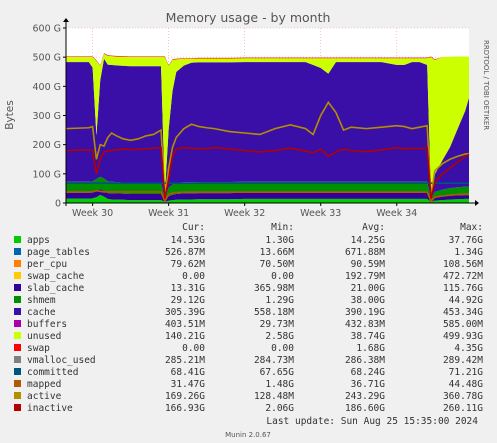  What do you see at coordinates (58, 204) in the screenshot?
I see `y-tick-label: 0` at bounding box center [58, 204].